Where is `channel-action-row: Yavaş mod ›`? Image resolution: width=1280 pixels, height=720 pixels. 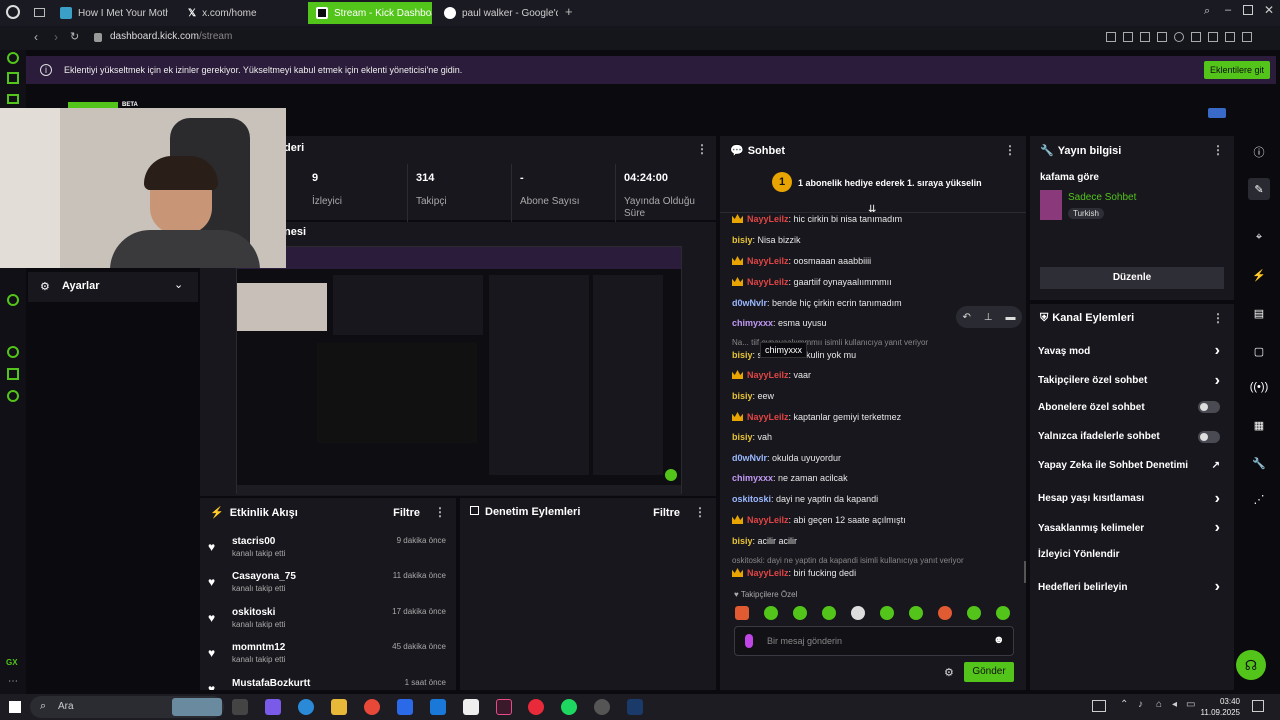
channel-action-row: Yavaş mod › is located at coordinates (1129, 351).